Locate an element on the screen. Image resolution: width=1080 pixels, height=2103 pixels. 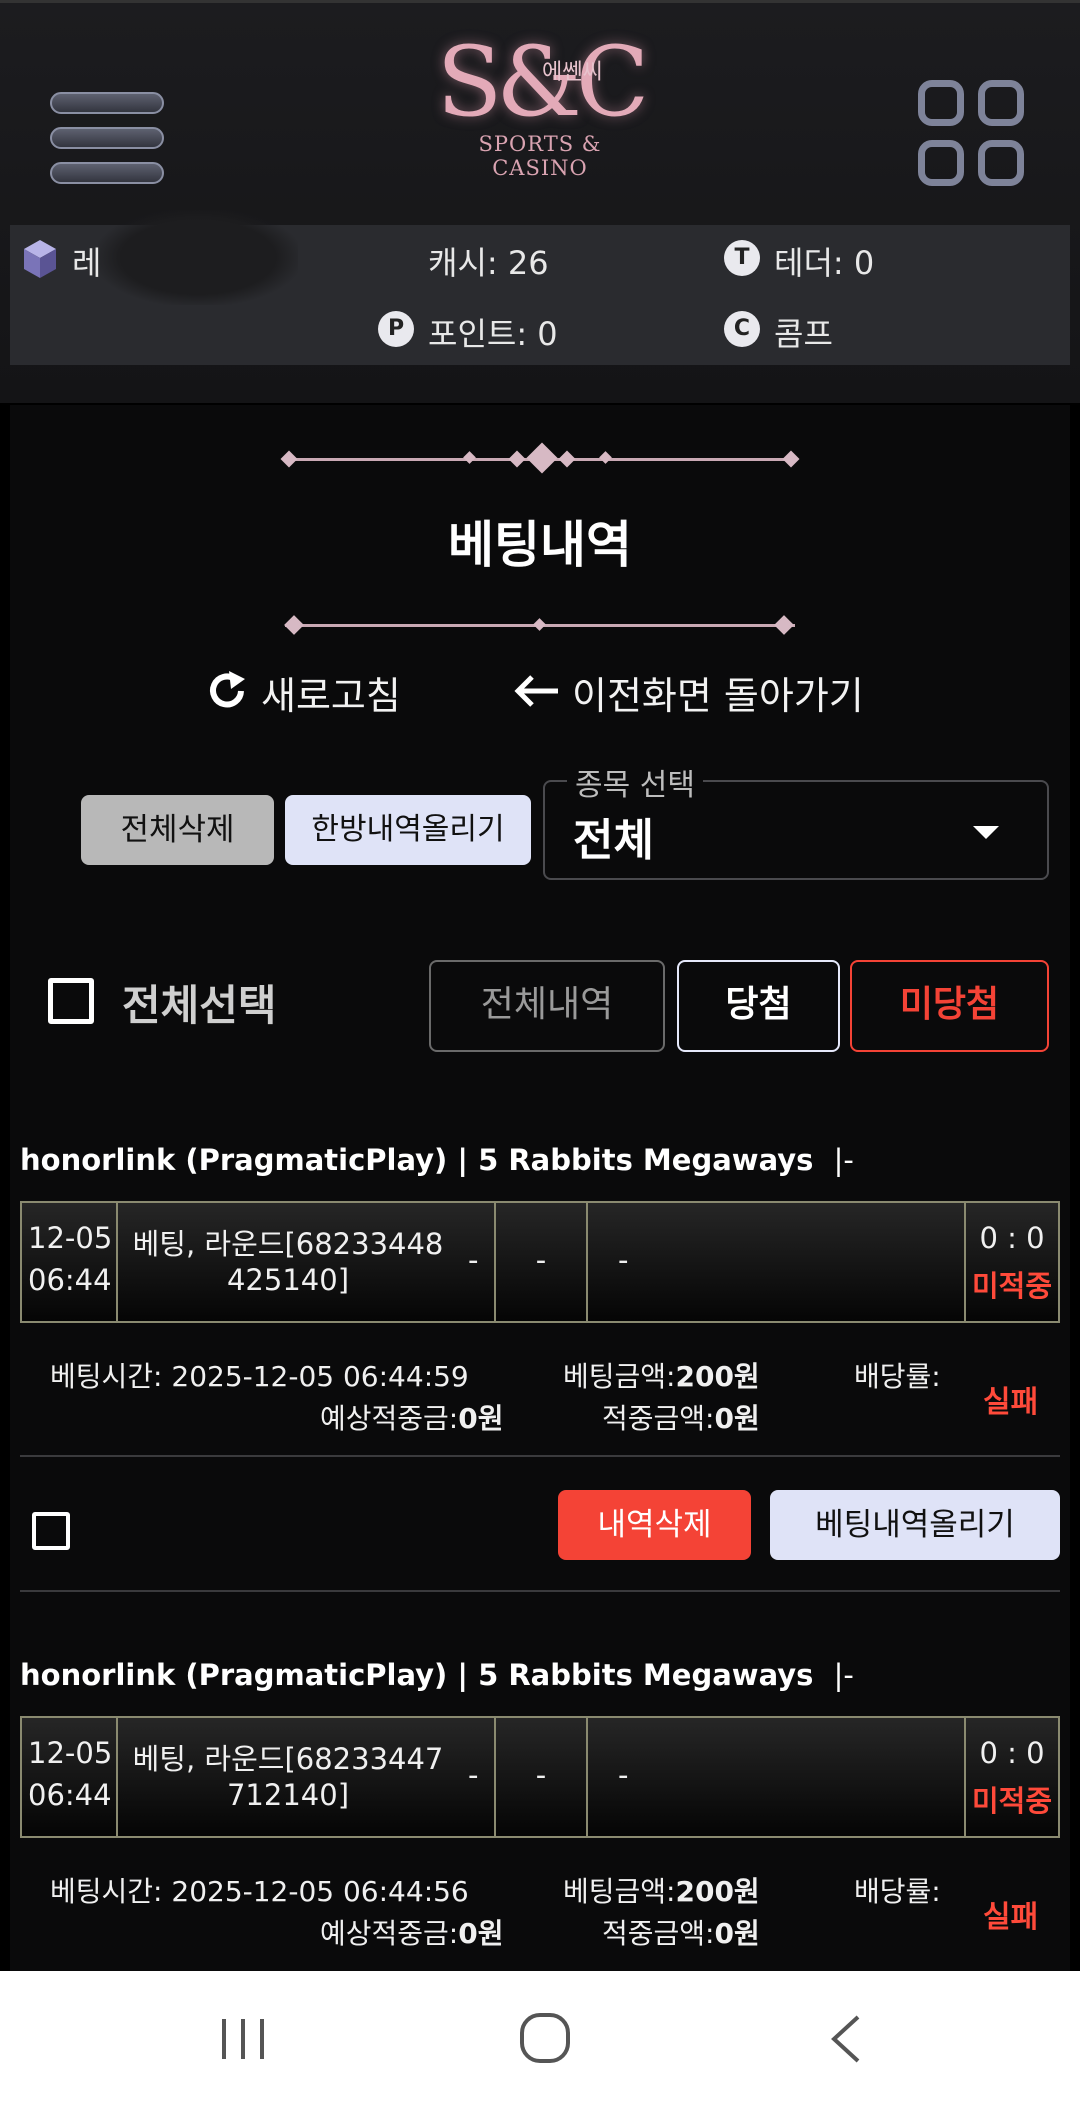
logo-text: S&C is located at coordinates (543, 82).